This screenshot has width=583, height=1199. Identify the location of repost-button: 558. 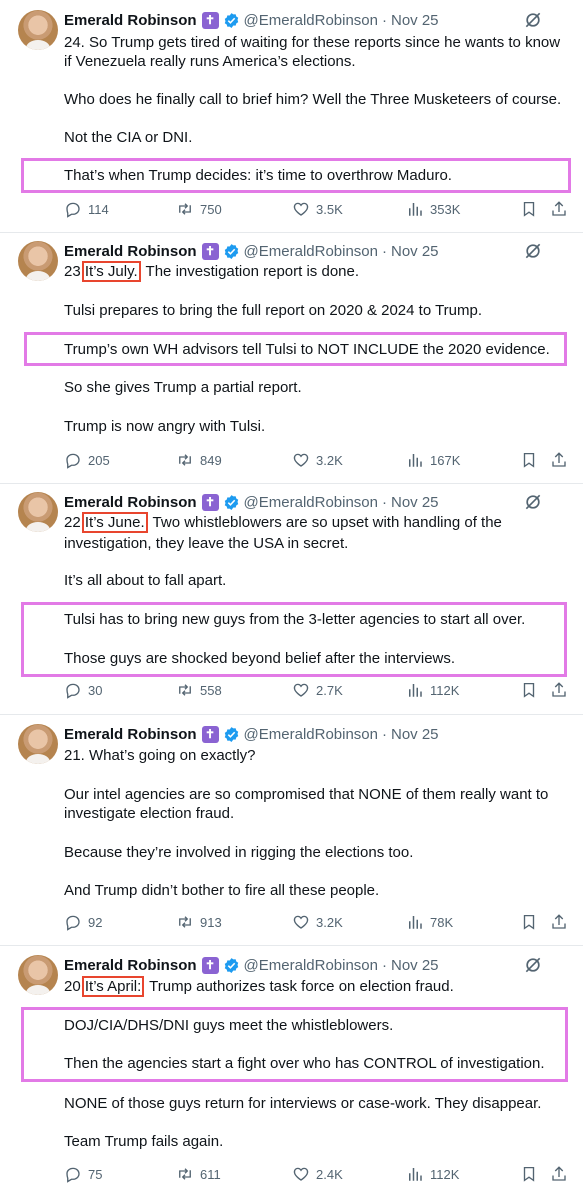
(199, 690).